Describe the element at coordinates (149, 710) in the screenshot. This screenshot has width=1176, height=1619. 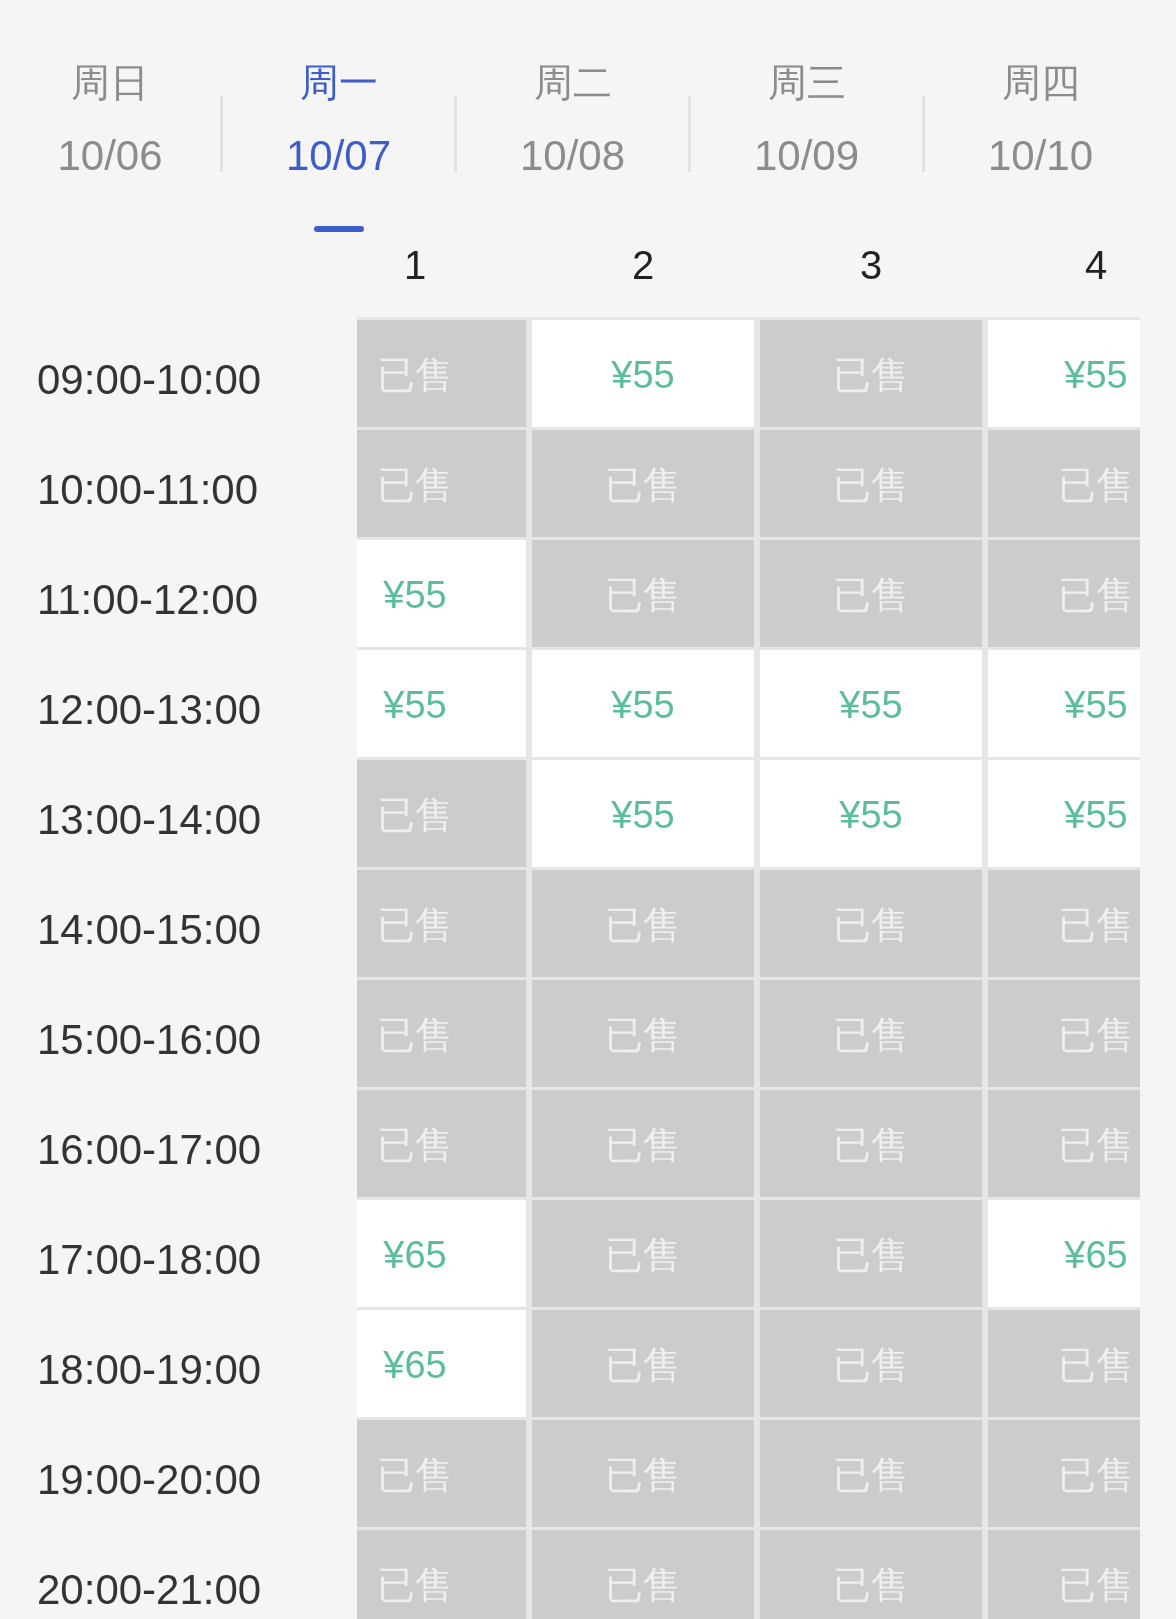
I see `time-slot-label: 12:00-13:00` at that location.